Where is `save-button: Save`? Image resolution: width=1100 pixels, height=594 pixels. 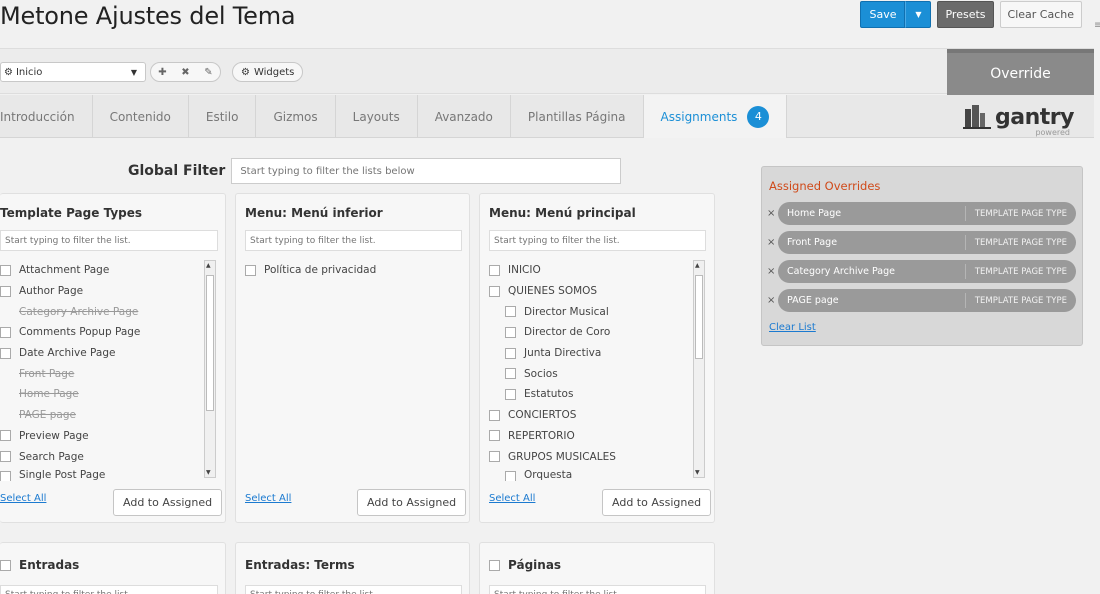
save-button: Save is located at coordinates (883, 14).